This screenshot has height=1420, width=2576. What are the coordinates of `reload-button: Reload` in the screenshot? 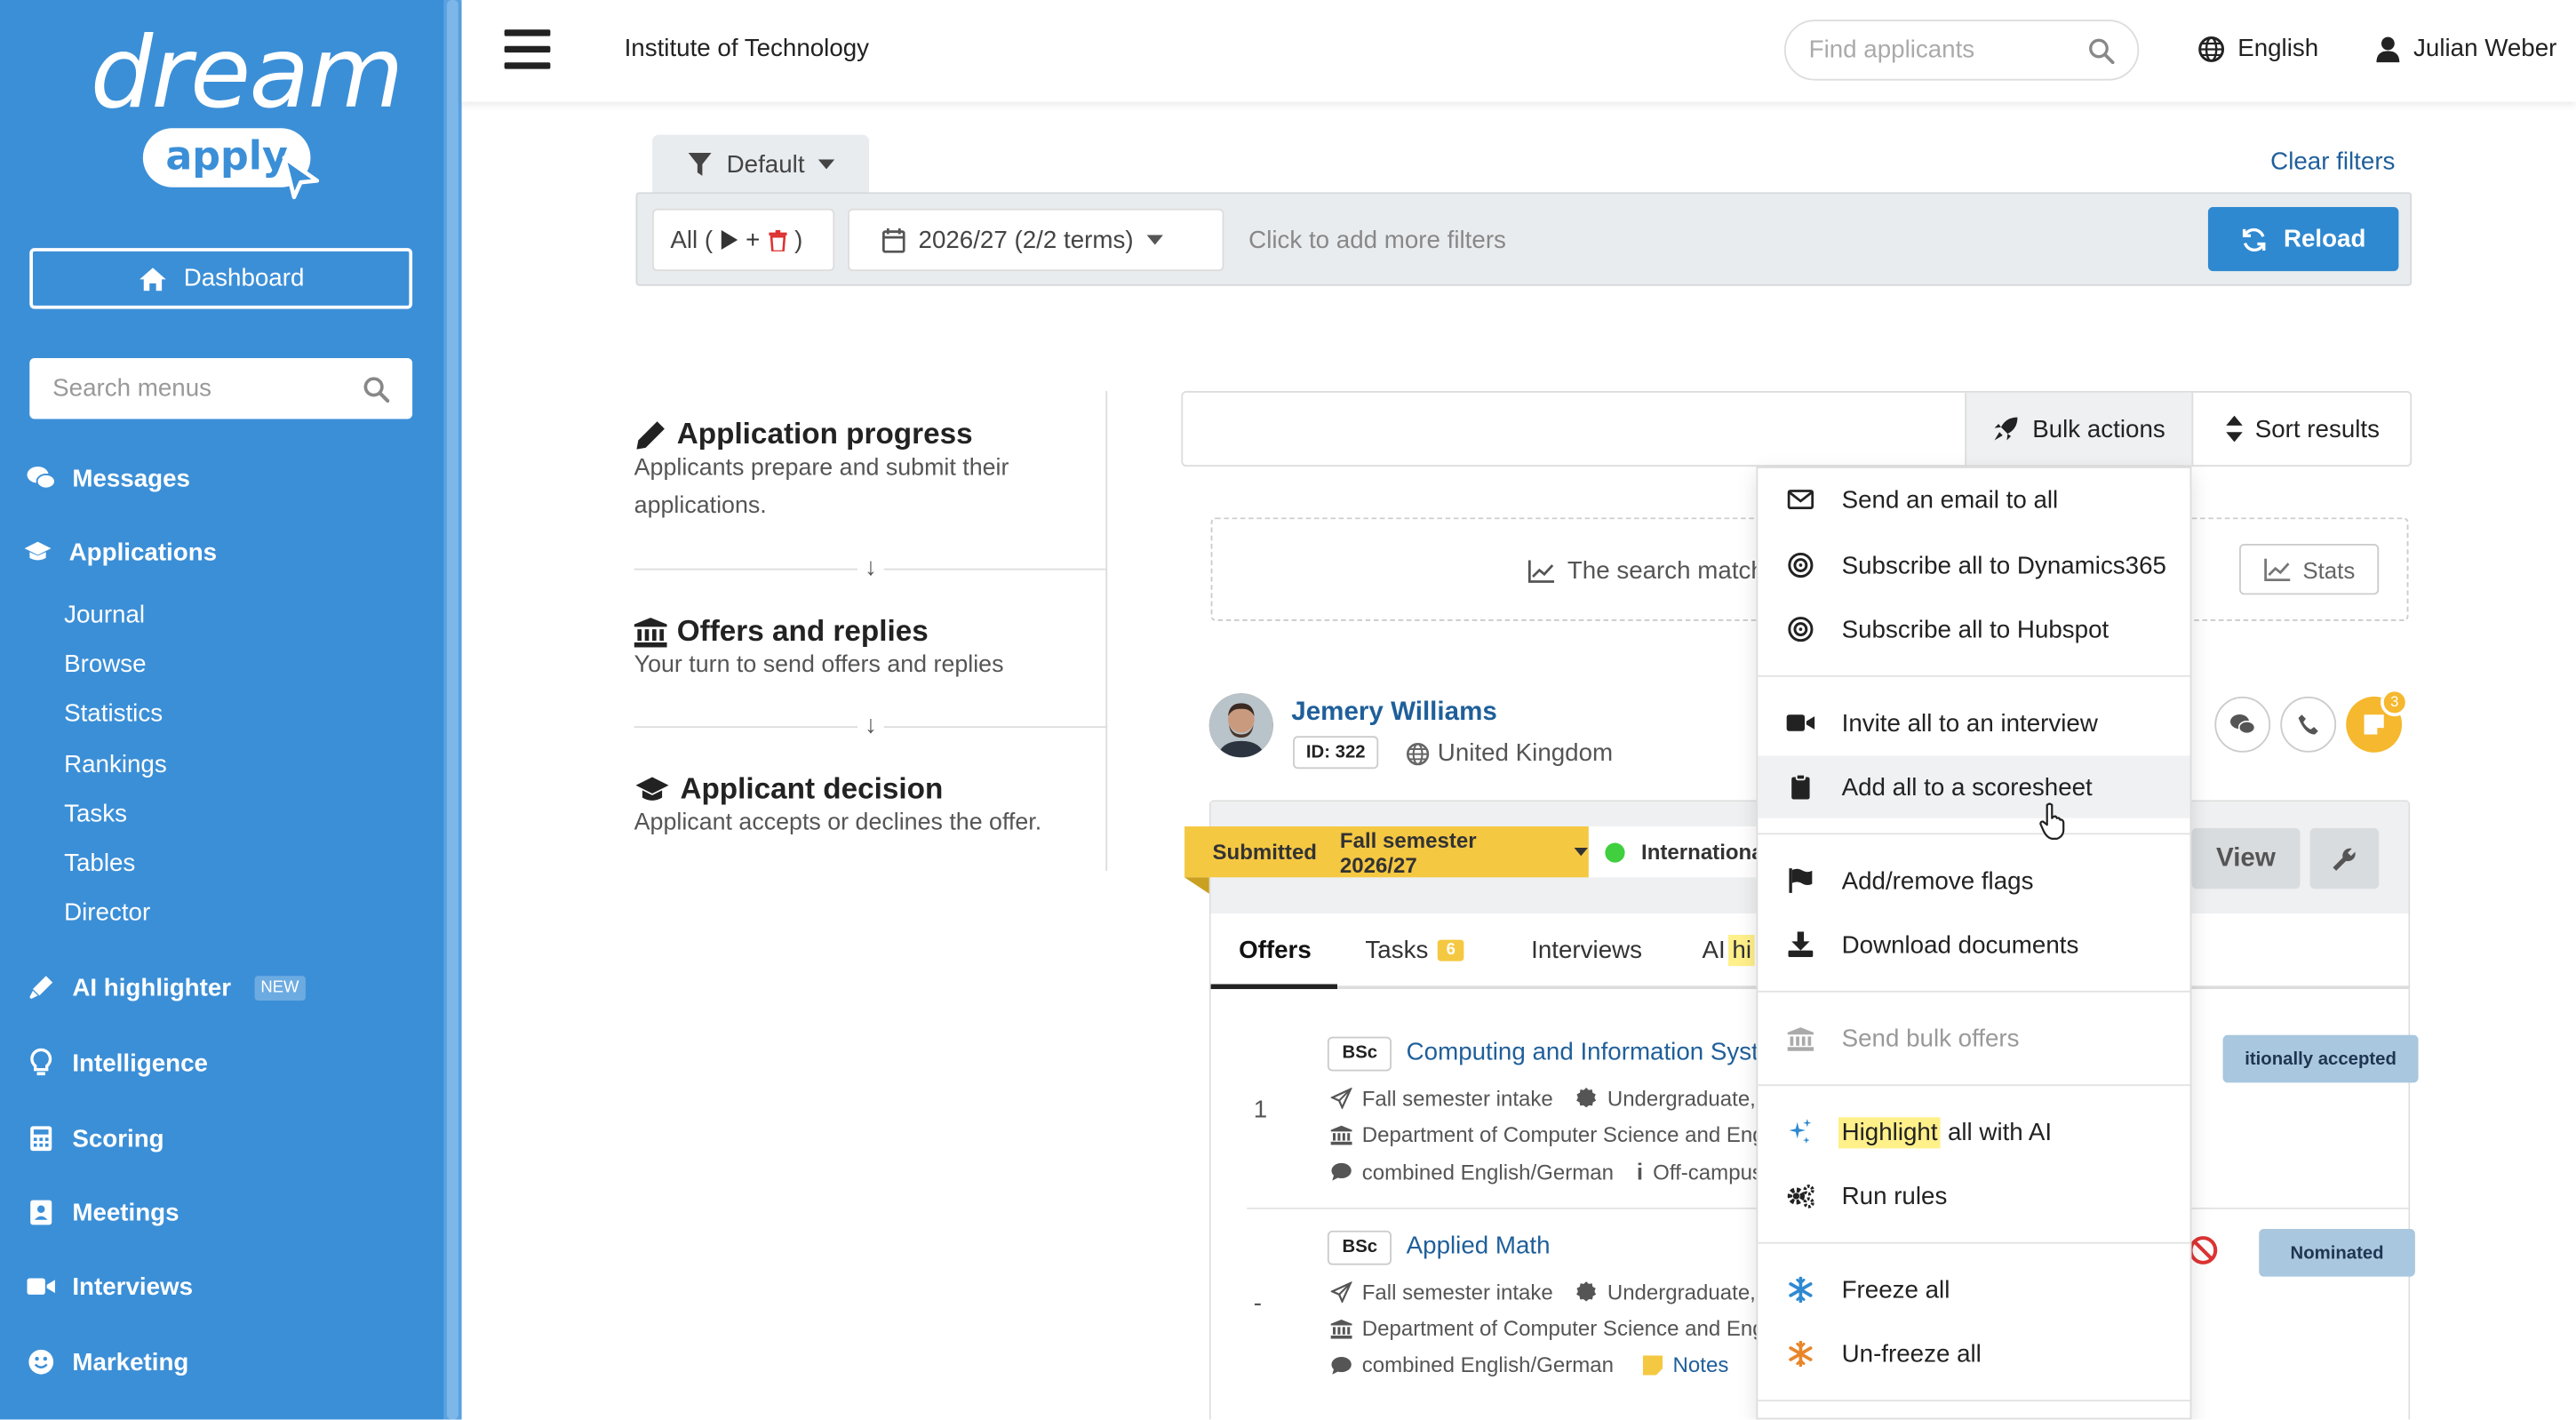 It's located at (2303, 239).